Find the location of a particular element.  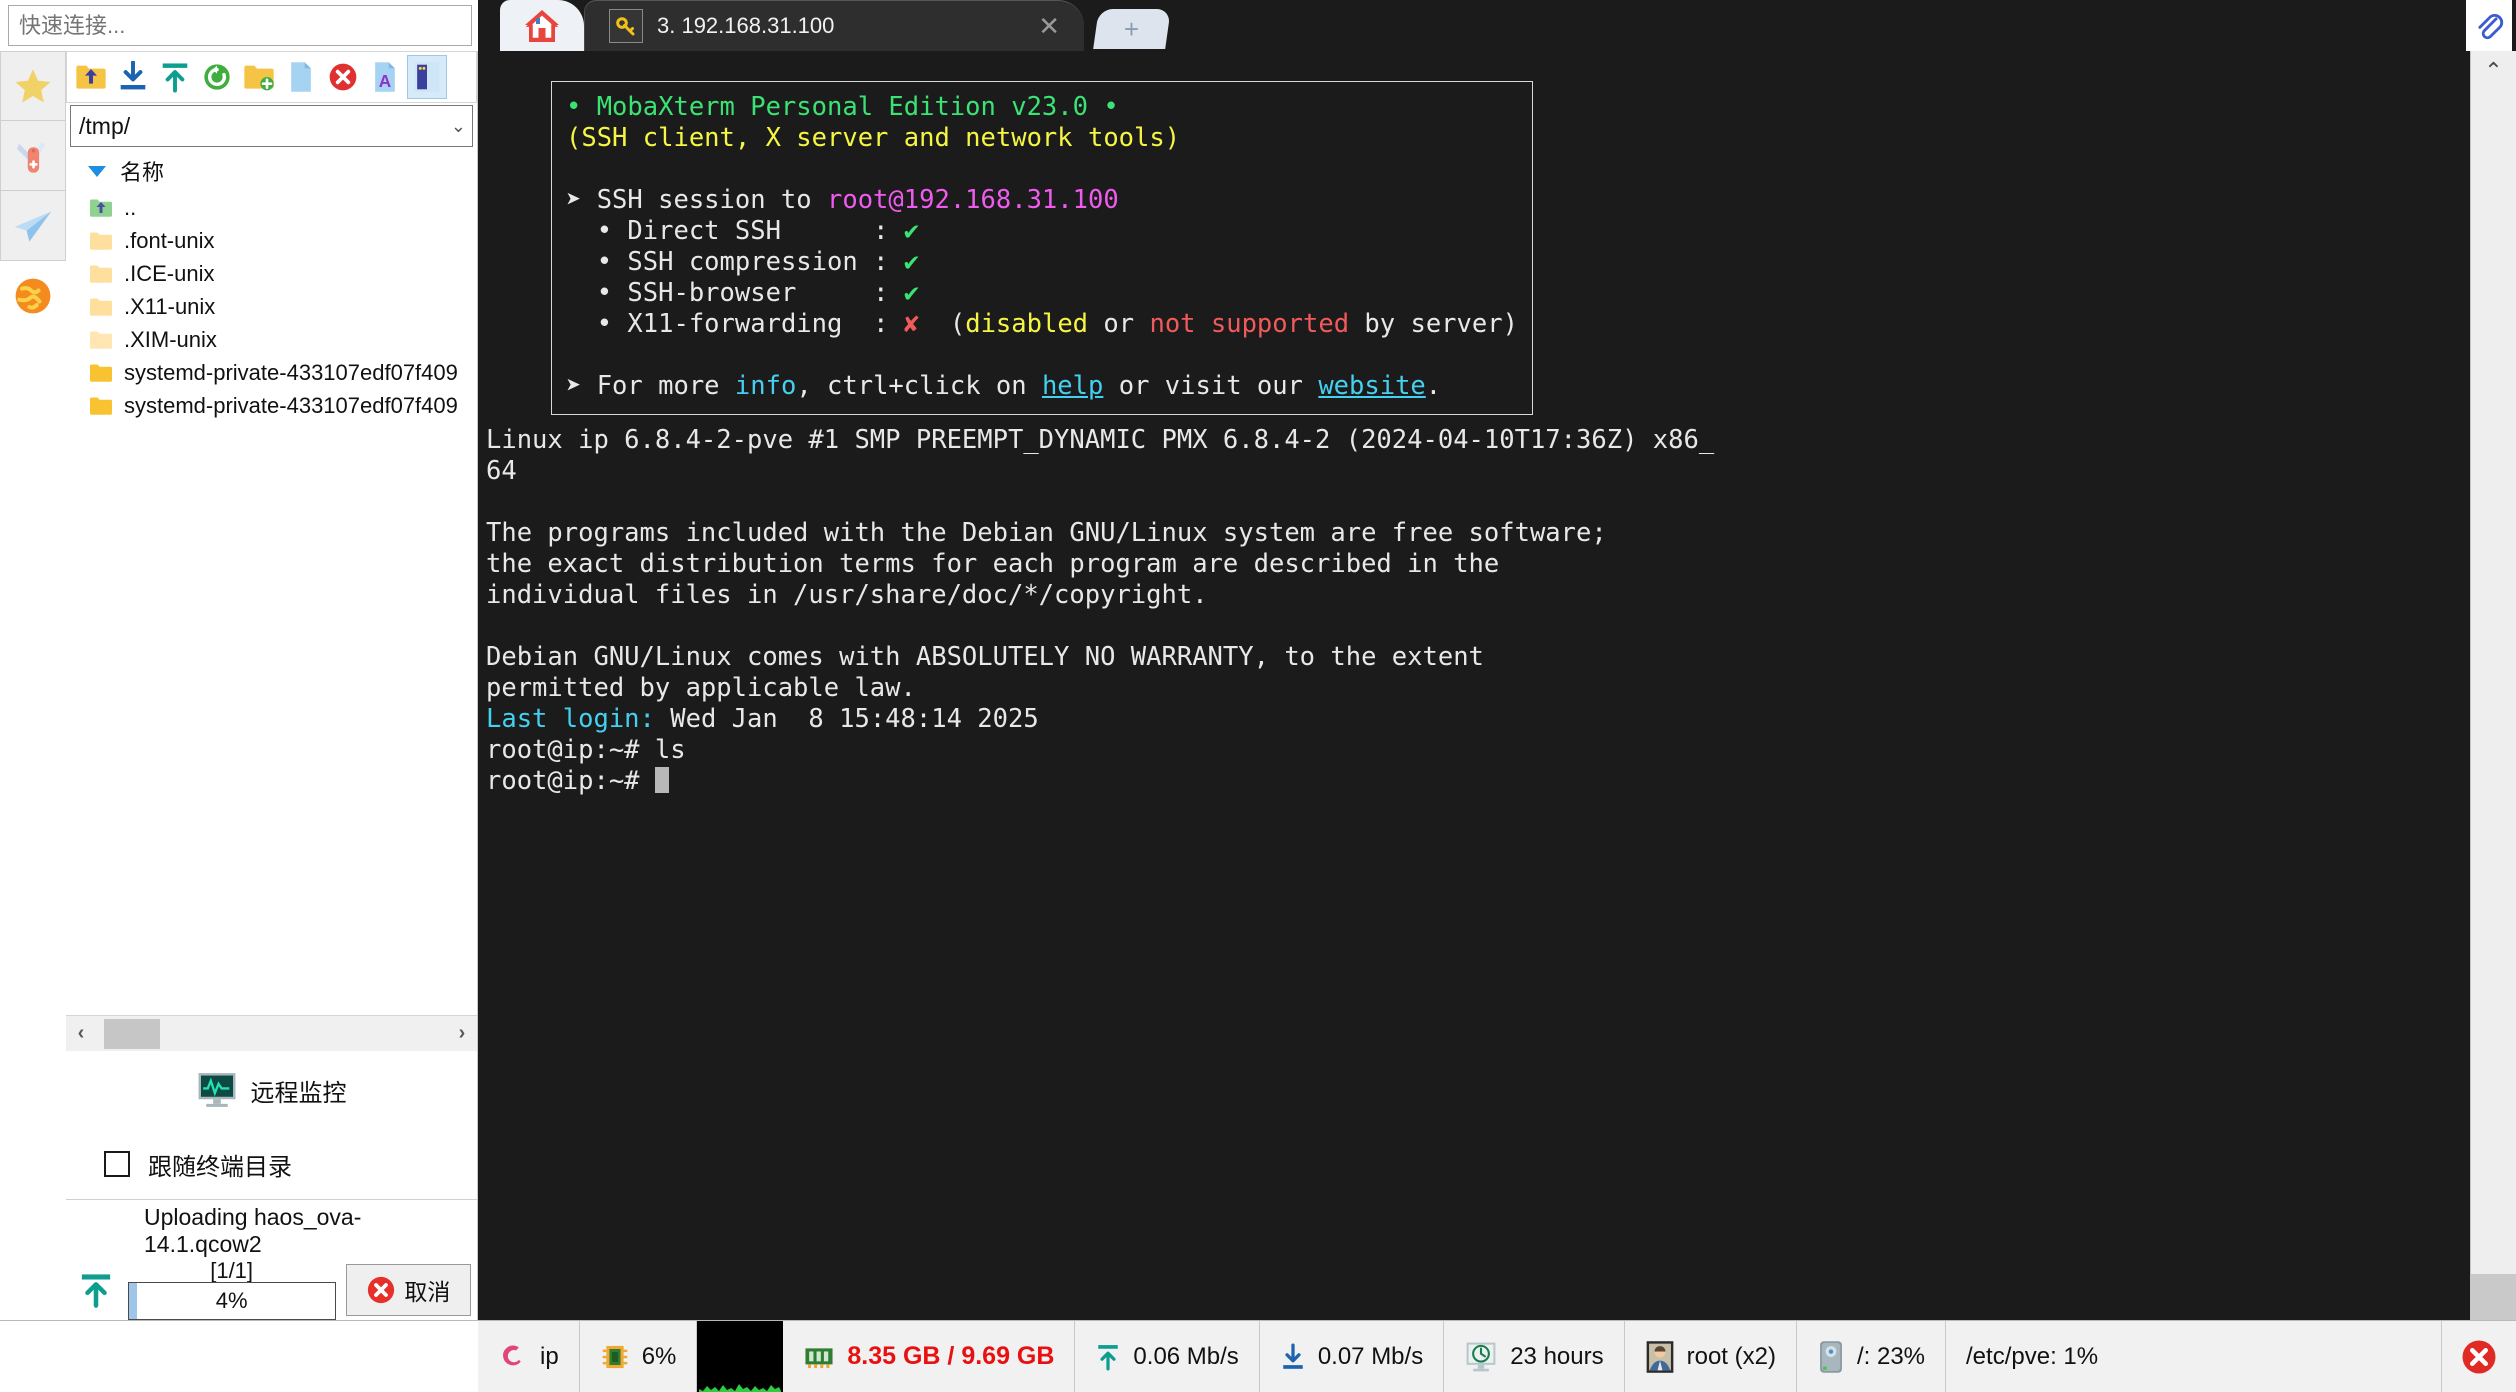

scroll-right-icon: › is located at coordinates (462, 1033).